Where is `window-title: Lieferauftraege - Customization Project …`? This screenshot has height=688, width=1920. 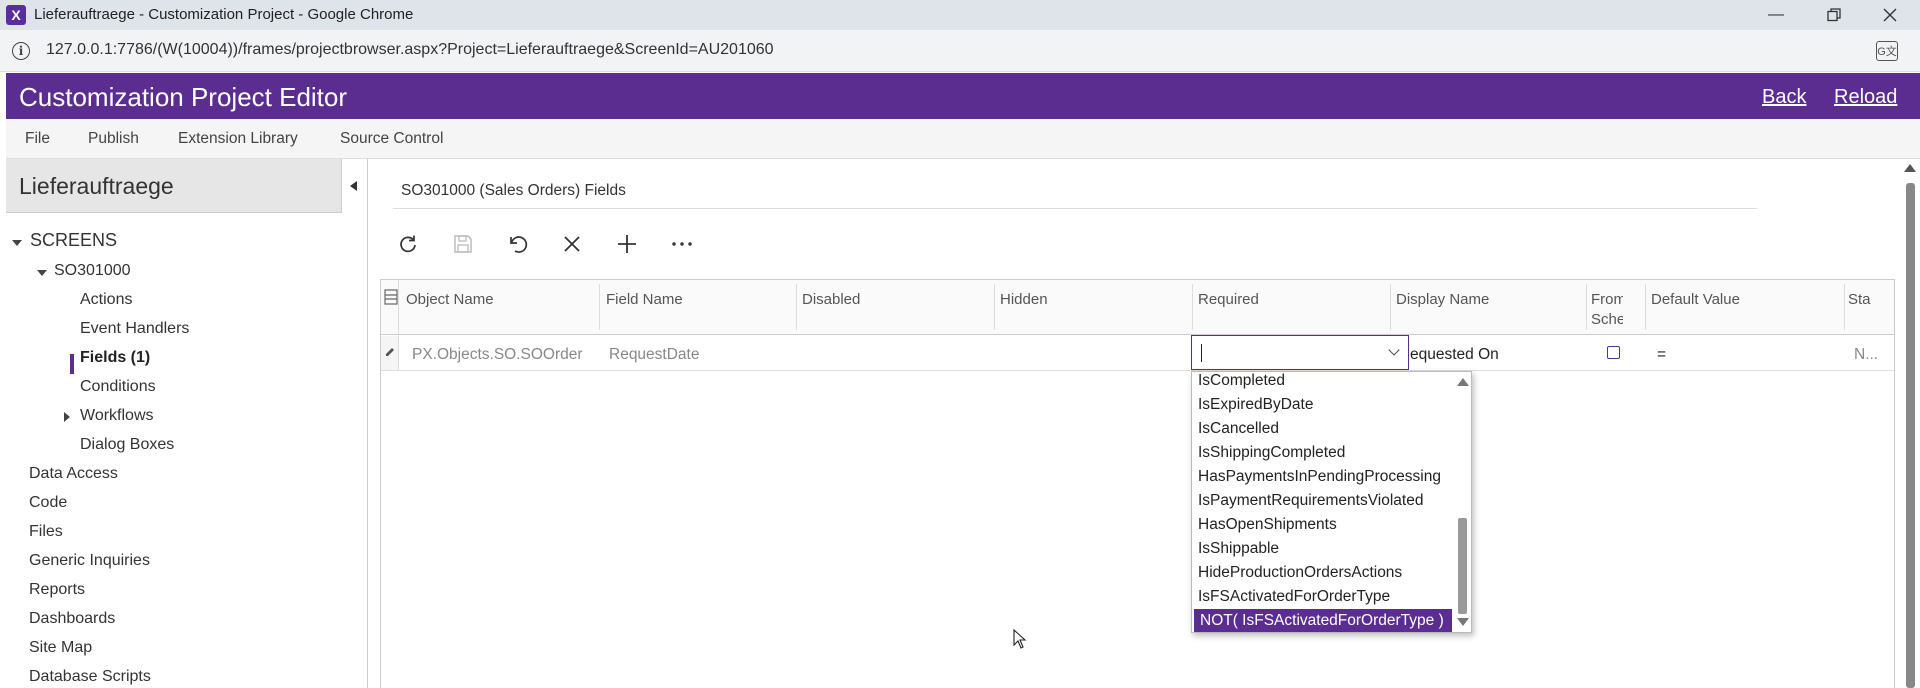 window-title: Lieferauftraege - Customization Project … is located at coordinates (224, 14).